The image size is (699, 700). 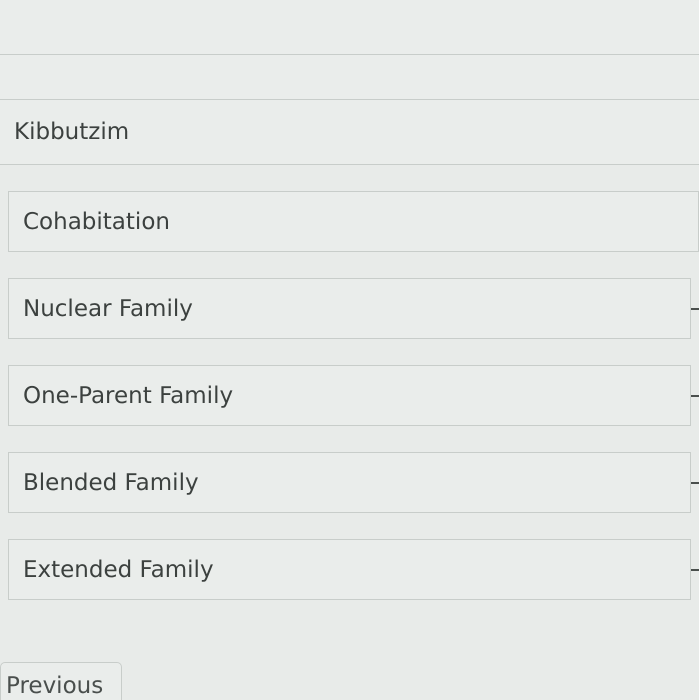 I want to click on answer-option: Nuclear Family, so click(x=349, y=308).